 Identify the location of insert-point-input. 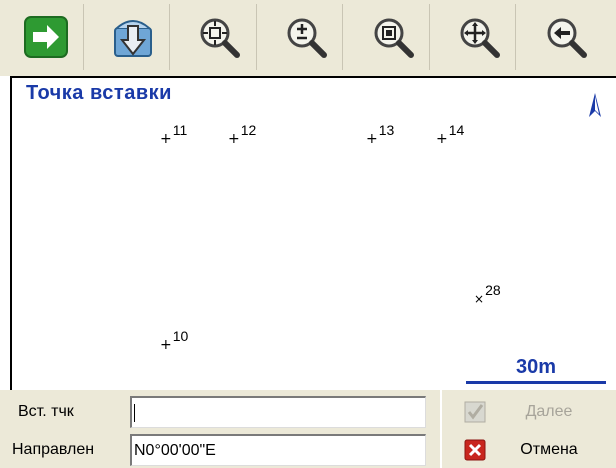
(278, 412).